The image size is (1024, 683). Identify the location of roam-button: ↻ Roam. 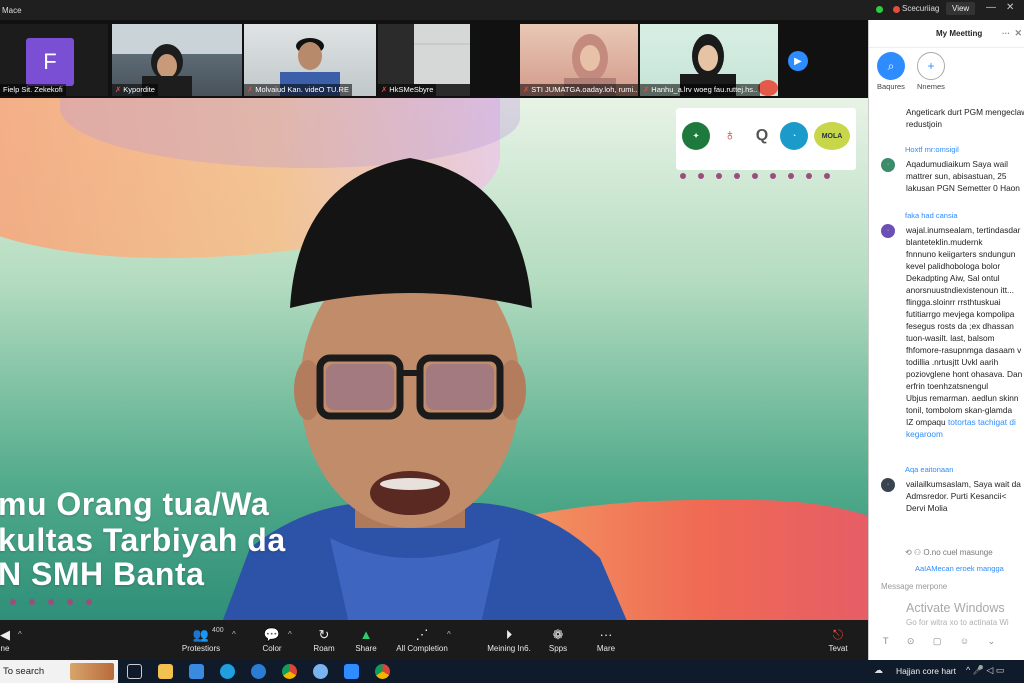
(324, 640).